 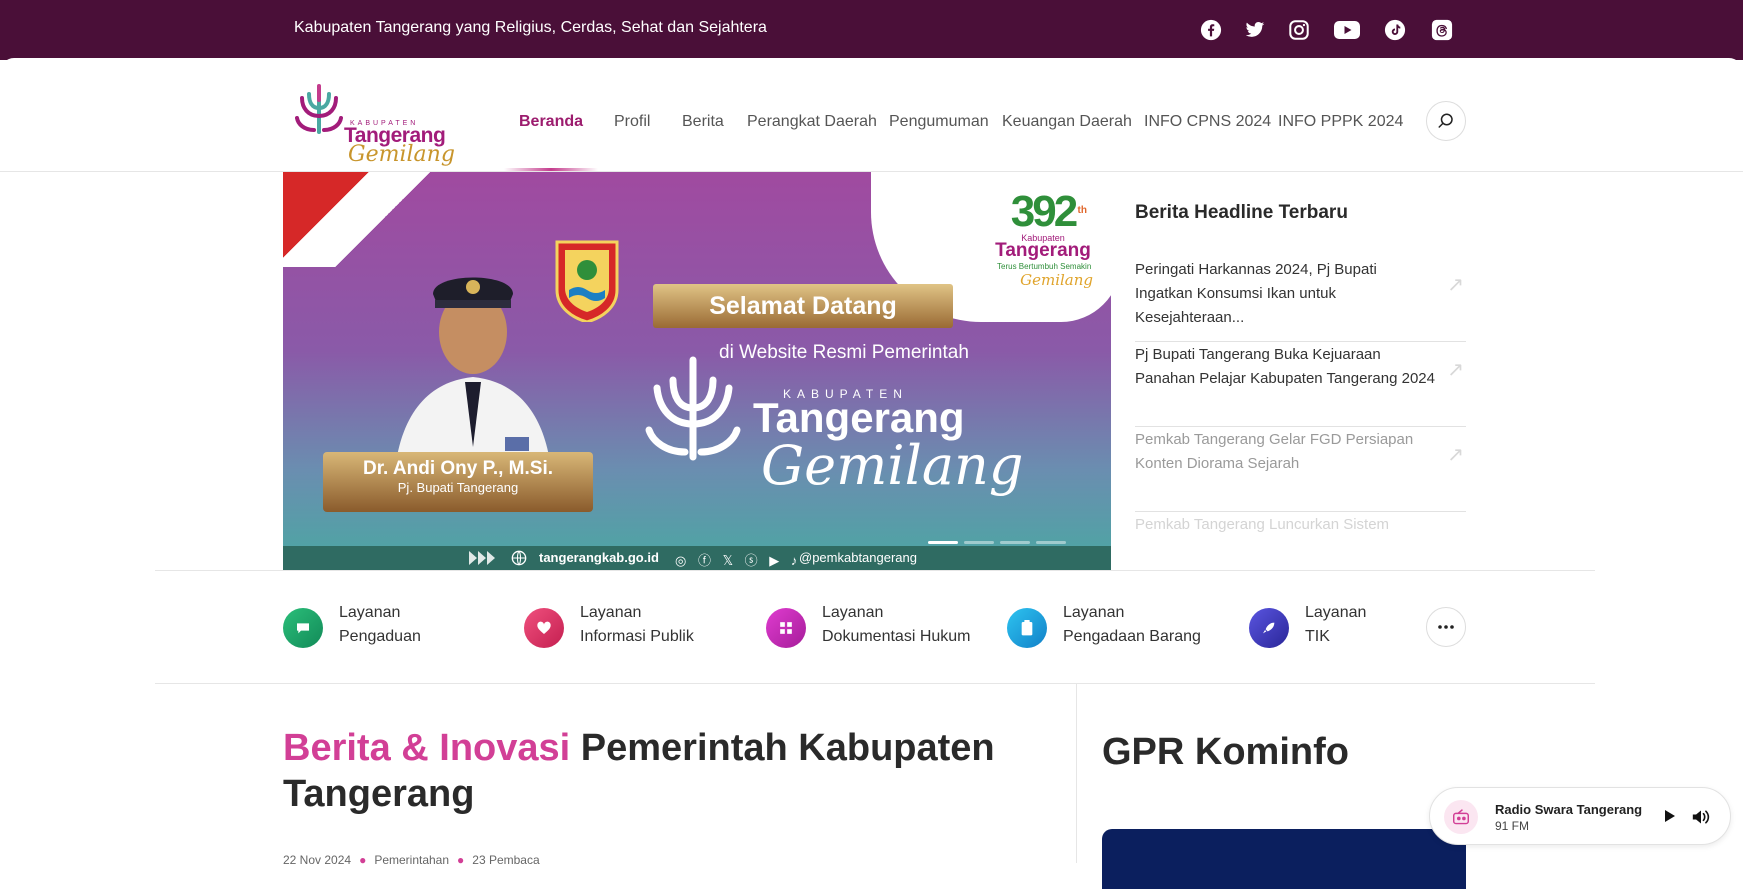 I want to click on anniversary-suffix: th, so click(x=1082, y=210).